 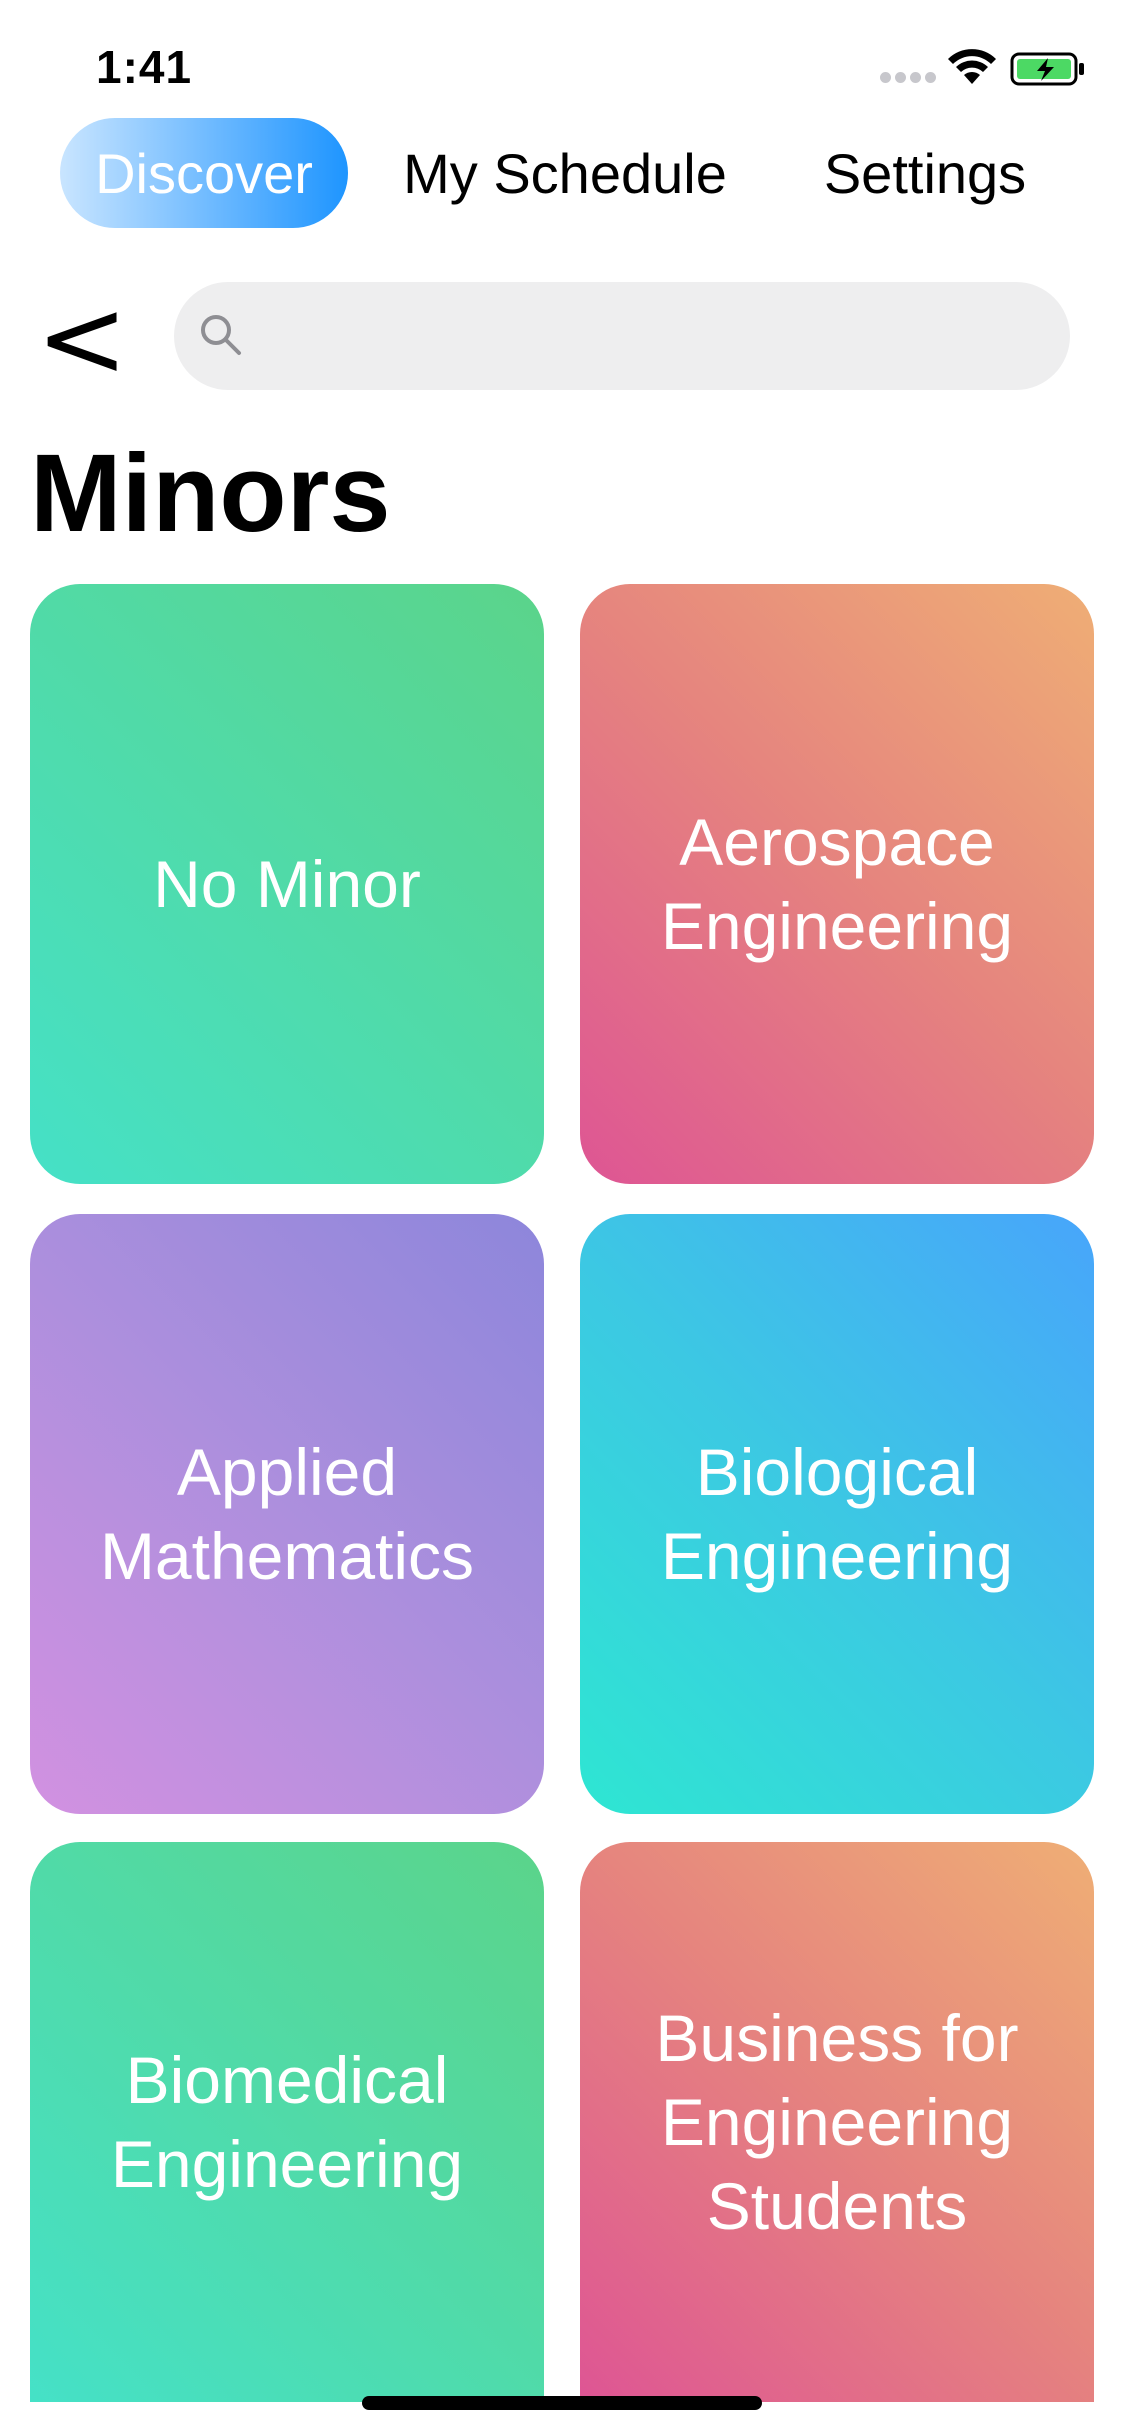 I want to click on minor-card-label: Applied Mathematics, so click(x=287, y=1514).